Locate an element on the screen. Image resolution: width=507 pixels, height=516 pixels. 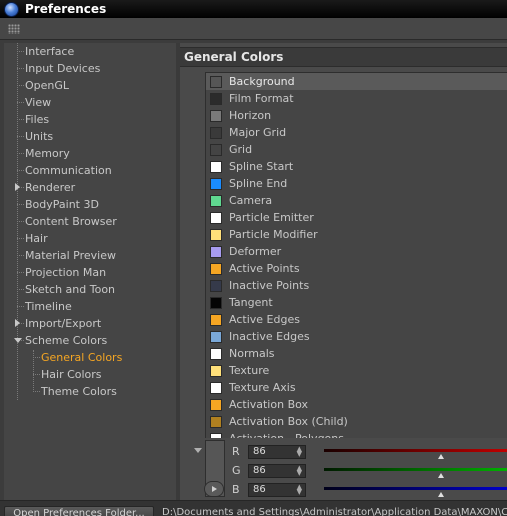
color-list-item: Activation - Polygons is located at coordinates (356, 434).